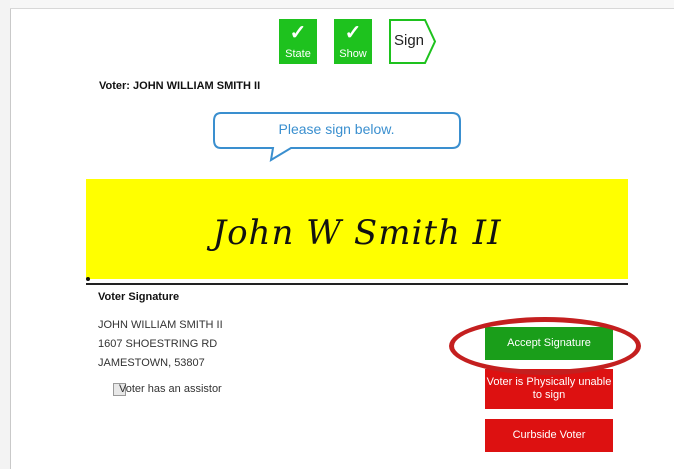 The image size is (674, 469). I want to click on speech-bubble-shape, so click(337, 137).